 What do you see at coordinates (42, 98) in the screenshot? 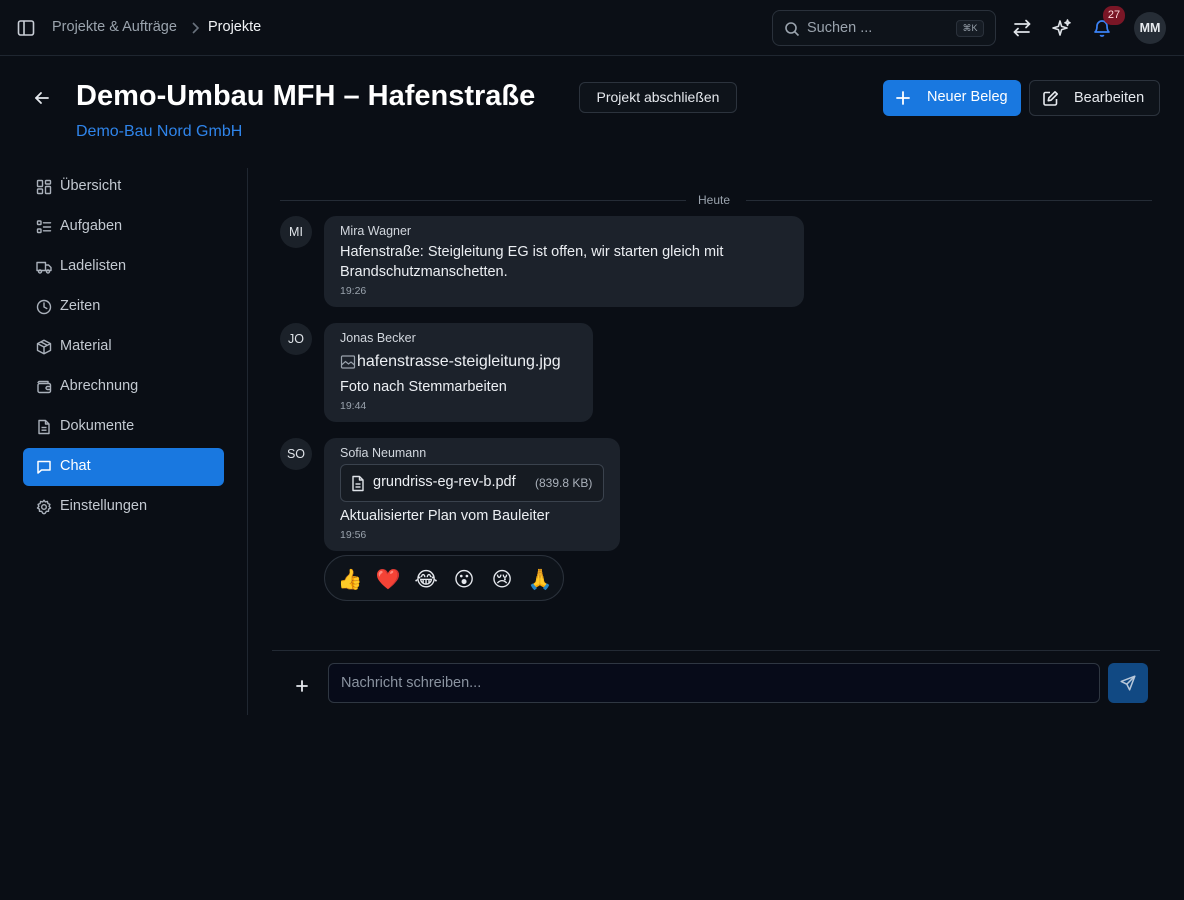
I see `back-arrow-icon` at bounding box center [42, 98].